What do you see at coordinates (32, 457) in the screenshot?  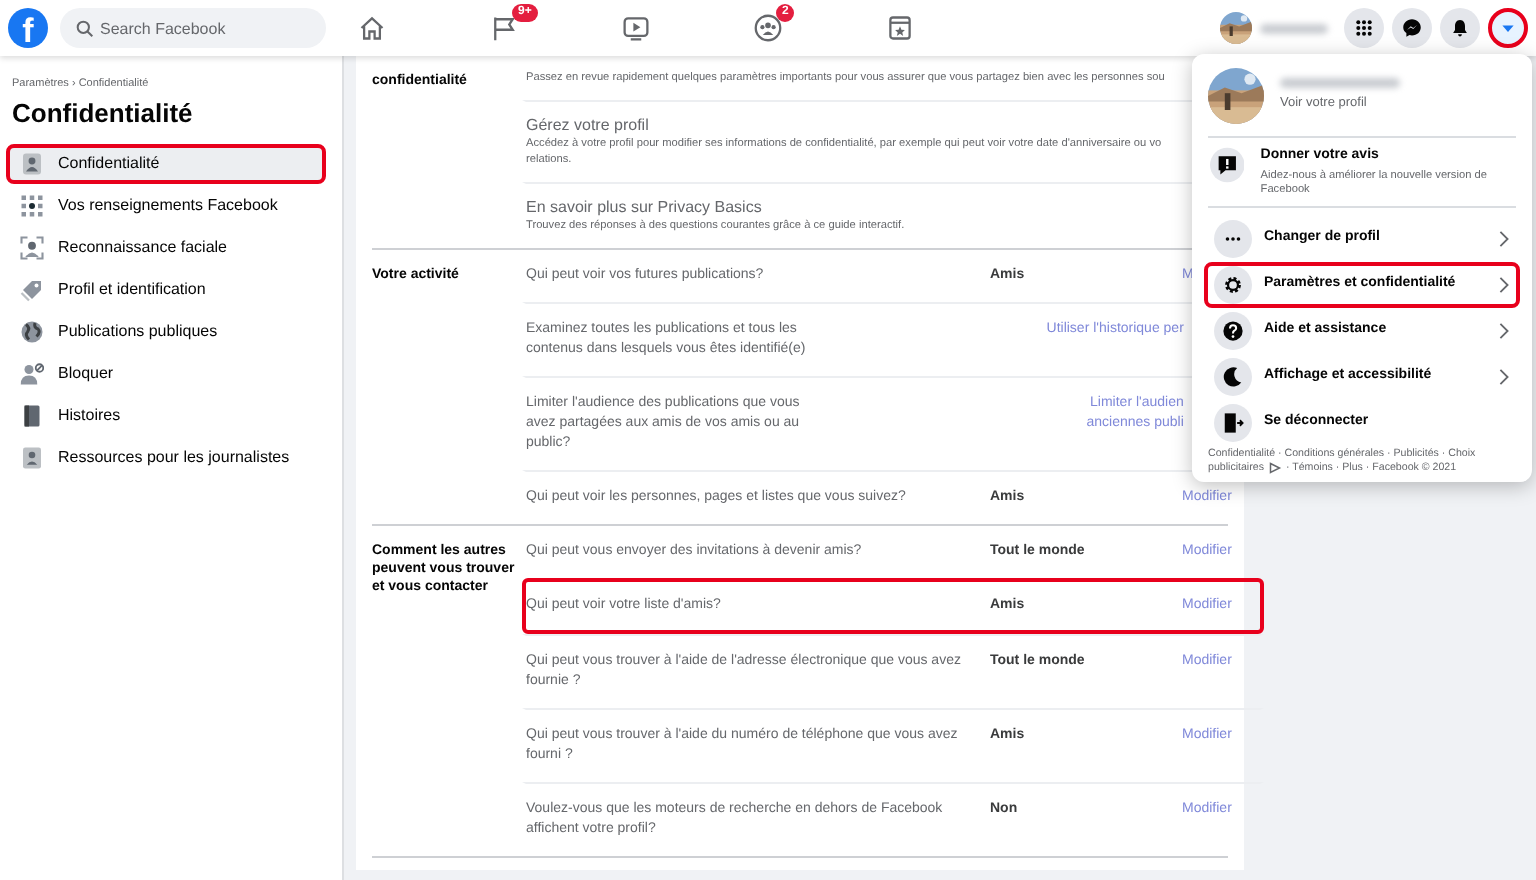 I see `id-card-icon` at bounding box center [32, 457].